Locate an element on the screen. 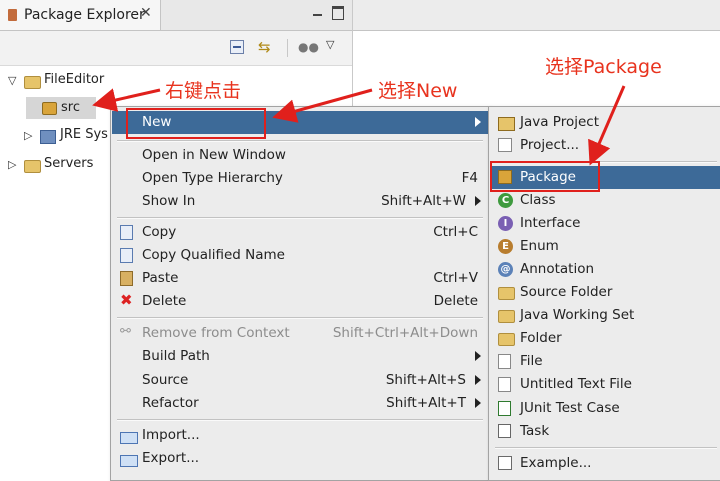 The image size is (720, 481). arrow-to-new is located at coordinates (322, 105).